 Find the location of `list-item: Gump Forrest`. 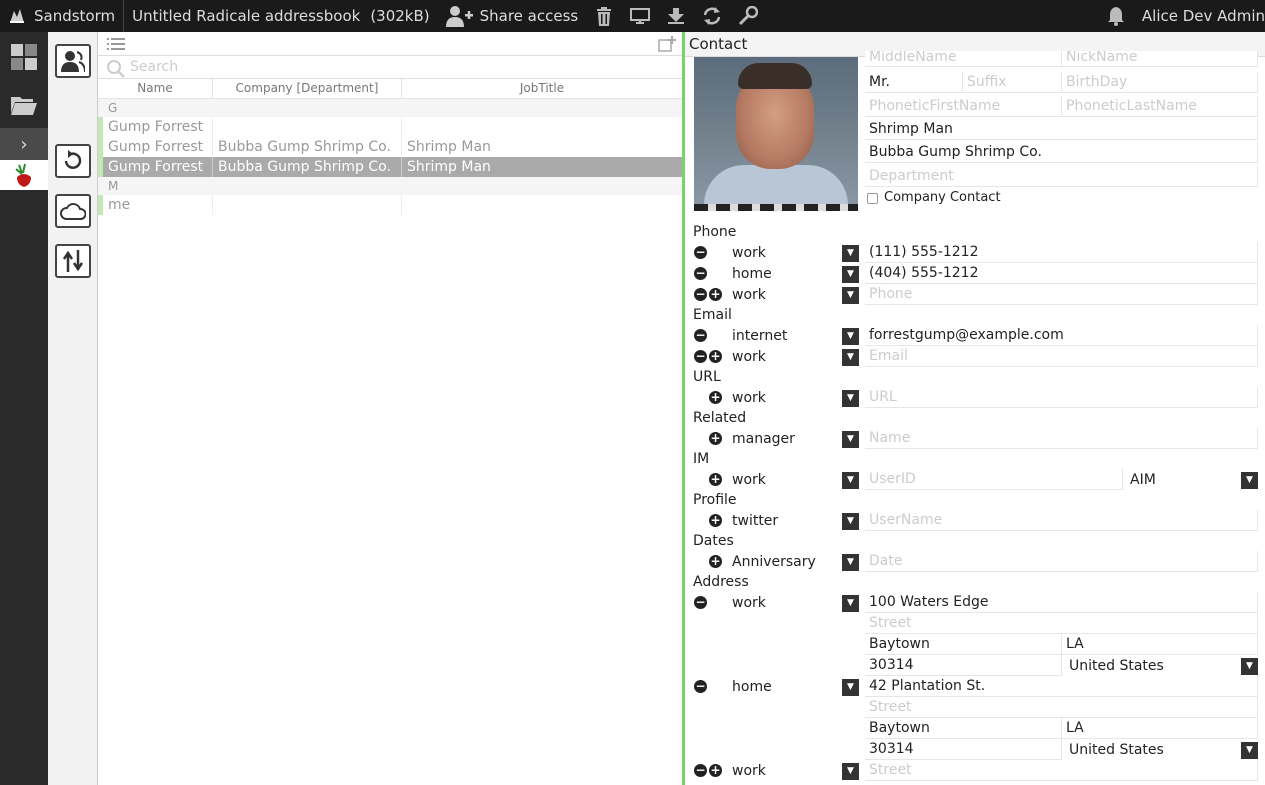

list-item: Gump Forrest is located at coordinates (390, 127).